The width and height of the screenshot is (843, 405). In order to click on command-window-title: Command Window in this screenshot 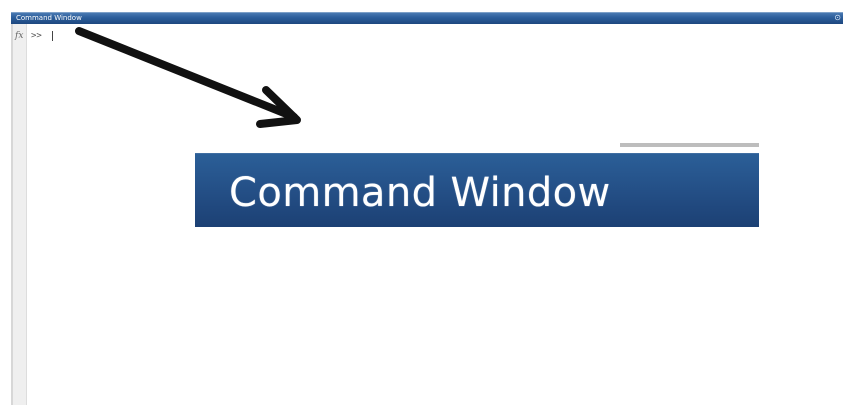, I will do `click(49, 18)`.